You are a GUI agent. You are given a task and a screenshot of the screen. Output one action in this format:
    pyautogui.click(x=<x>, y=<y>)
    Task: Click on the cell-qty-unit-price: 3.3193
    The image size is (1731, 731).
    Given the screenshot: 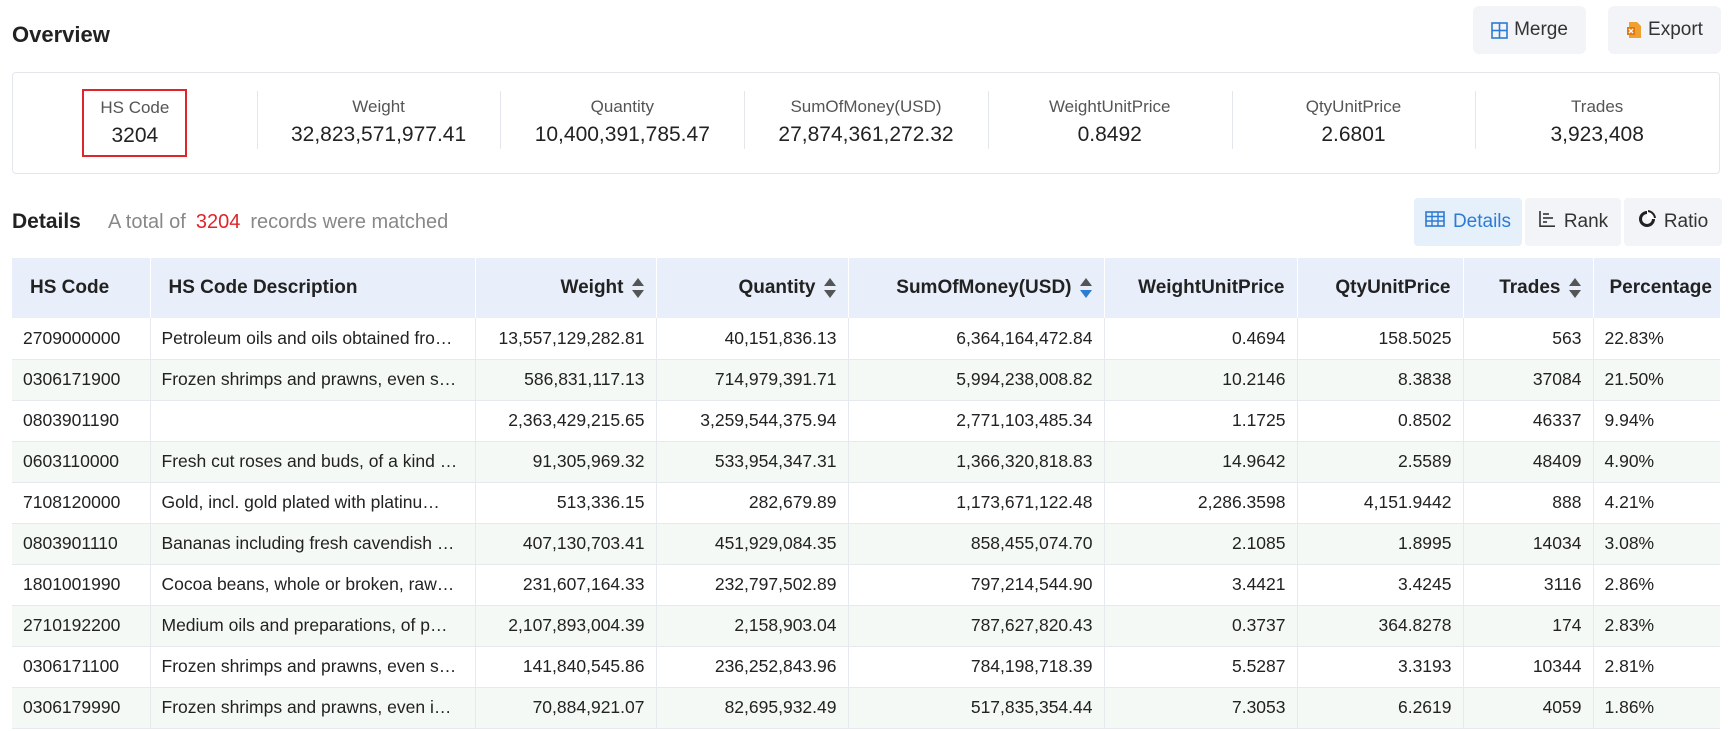 What is the action you would take?
    pyautogui.click(x=1380, y=667)
    